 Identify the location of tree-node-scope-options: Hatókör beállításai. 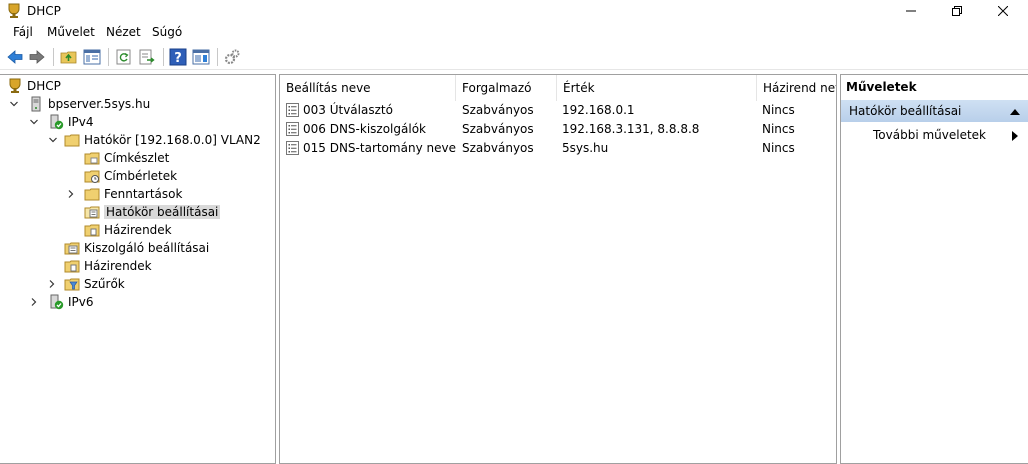
(152, 212).